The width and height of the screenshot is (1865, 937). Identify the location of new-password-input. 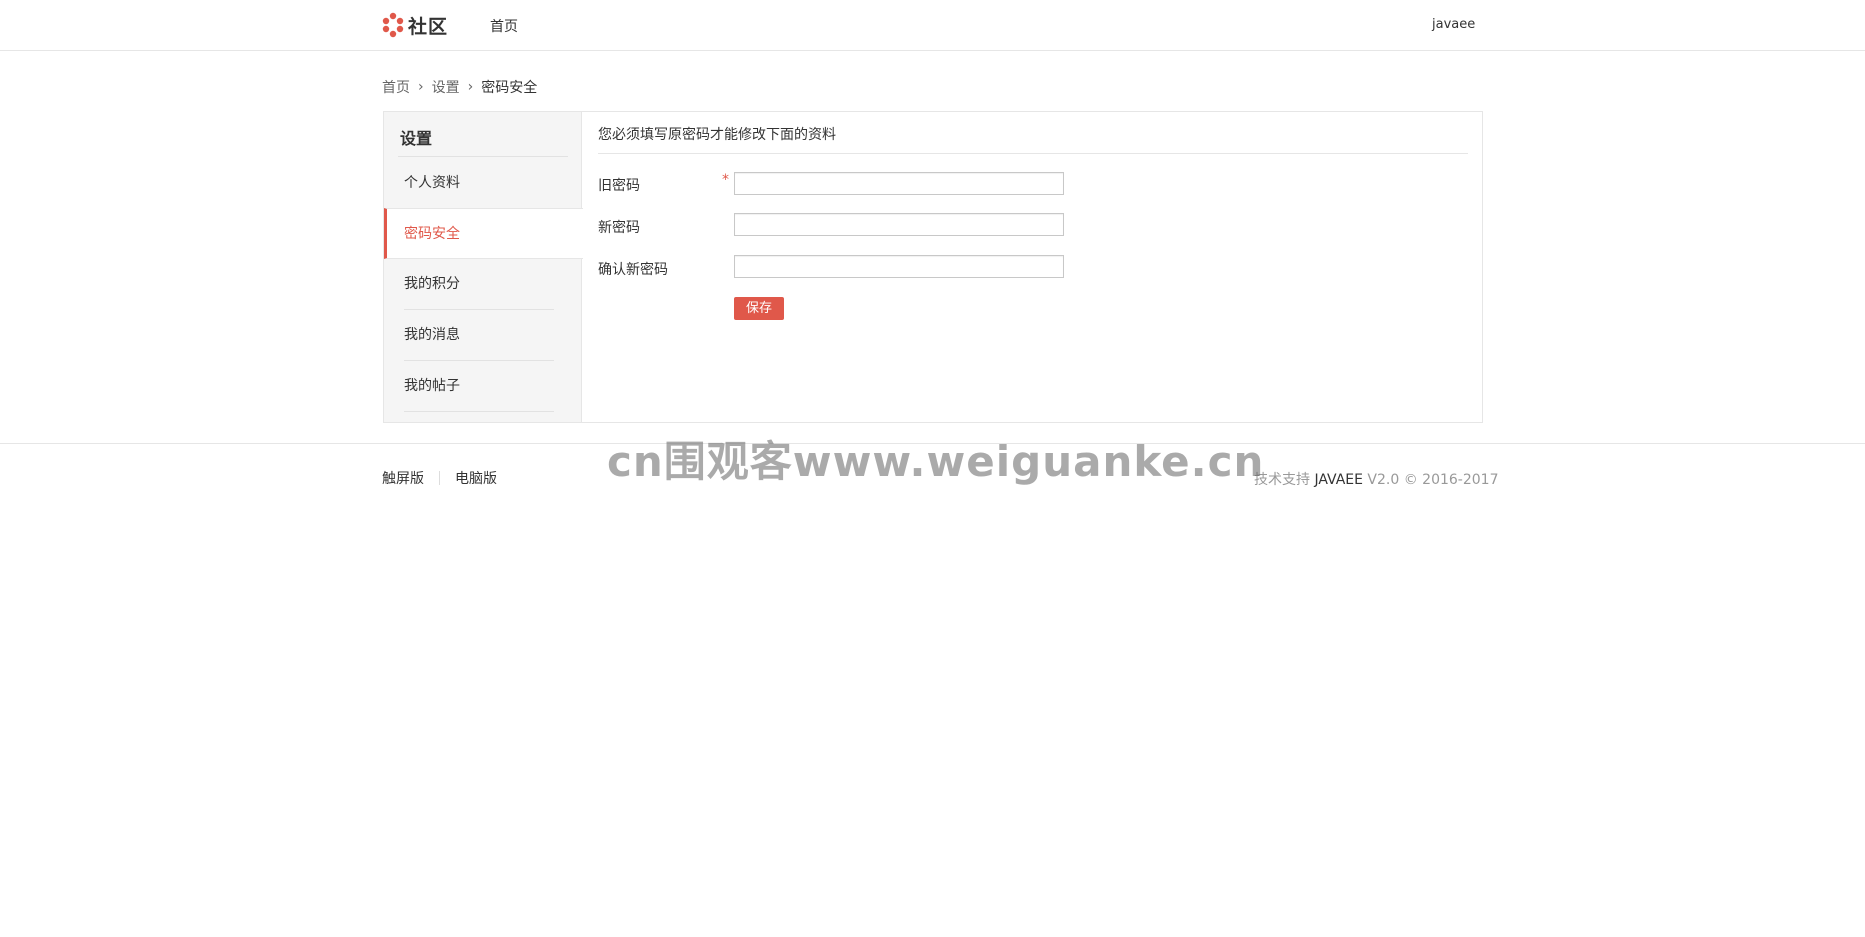
(899, 224).